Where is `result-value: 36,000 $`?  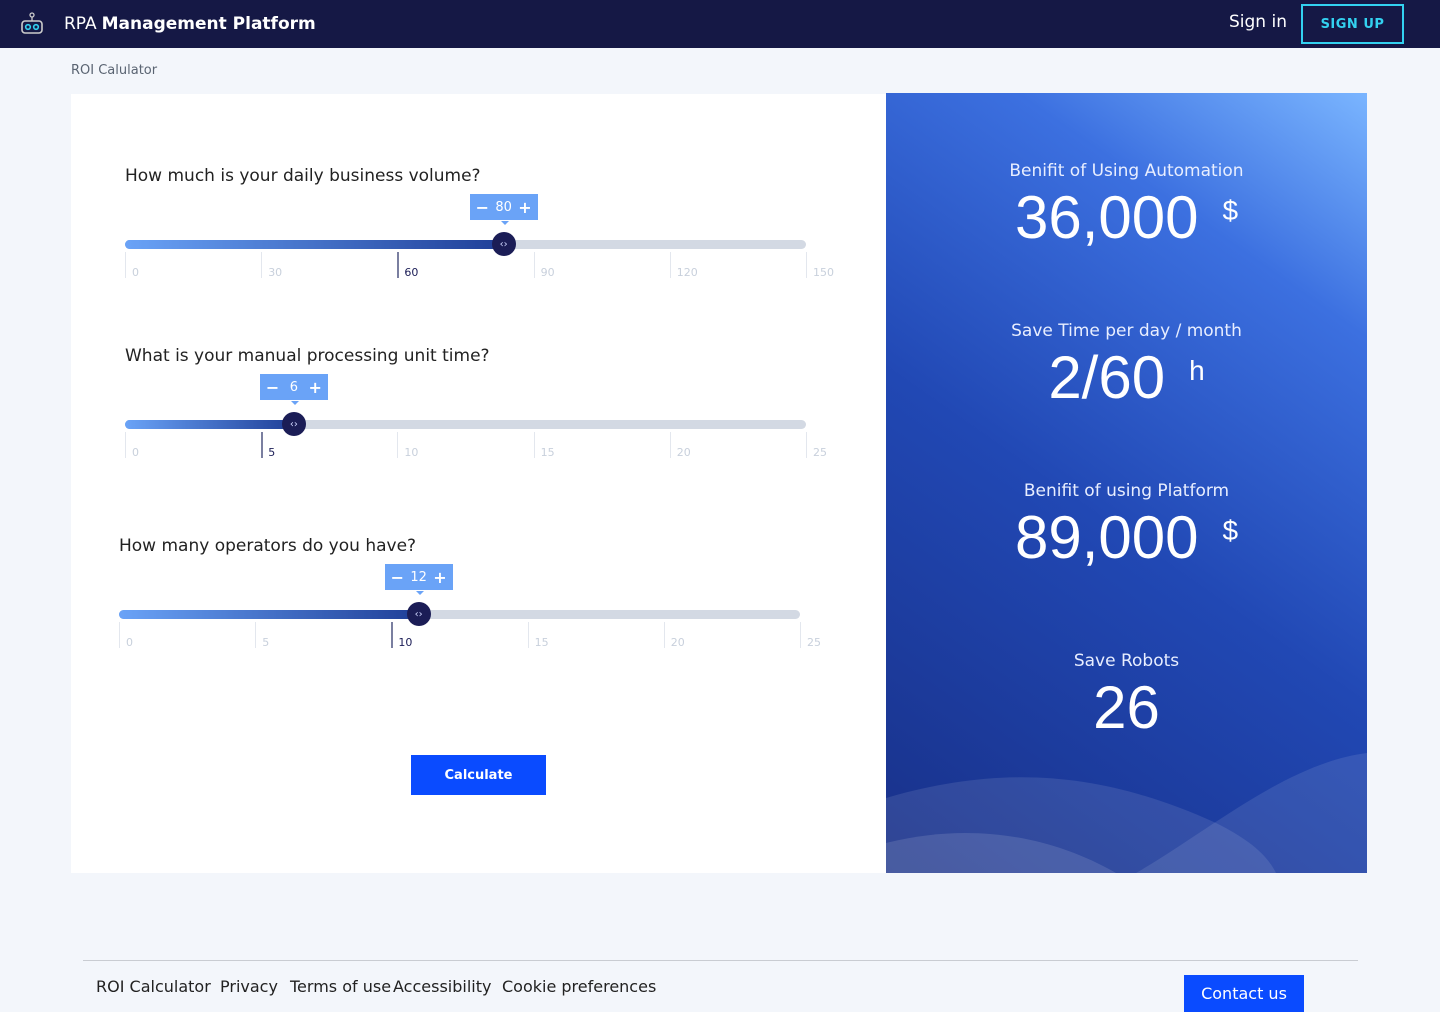 result-value: 36,000 $ is located at coordinates (1126, 218).